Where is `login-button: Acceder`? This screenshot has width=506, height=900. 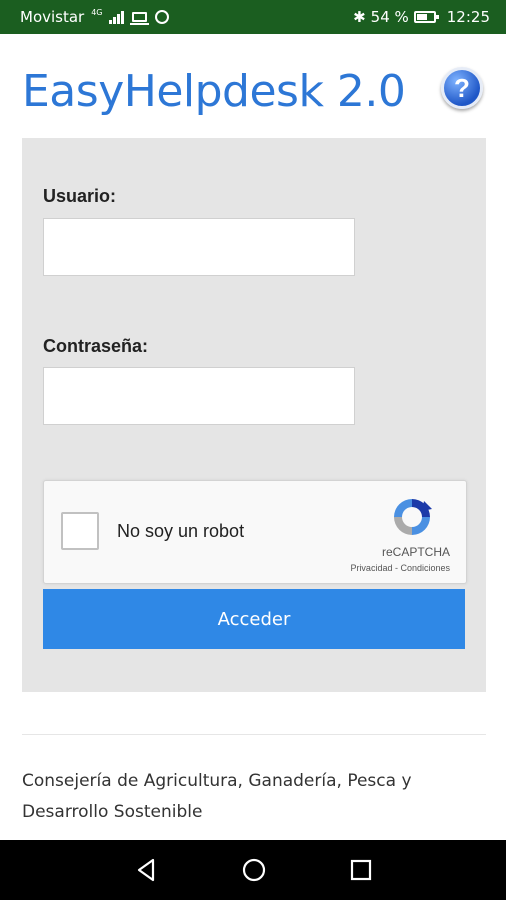
login-button: Acceder is located at coordinates (254, 619).